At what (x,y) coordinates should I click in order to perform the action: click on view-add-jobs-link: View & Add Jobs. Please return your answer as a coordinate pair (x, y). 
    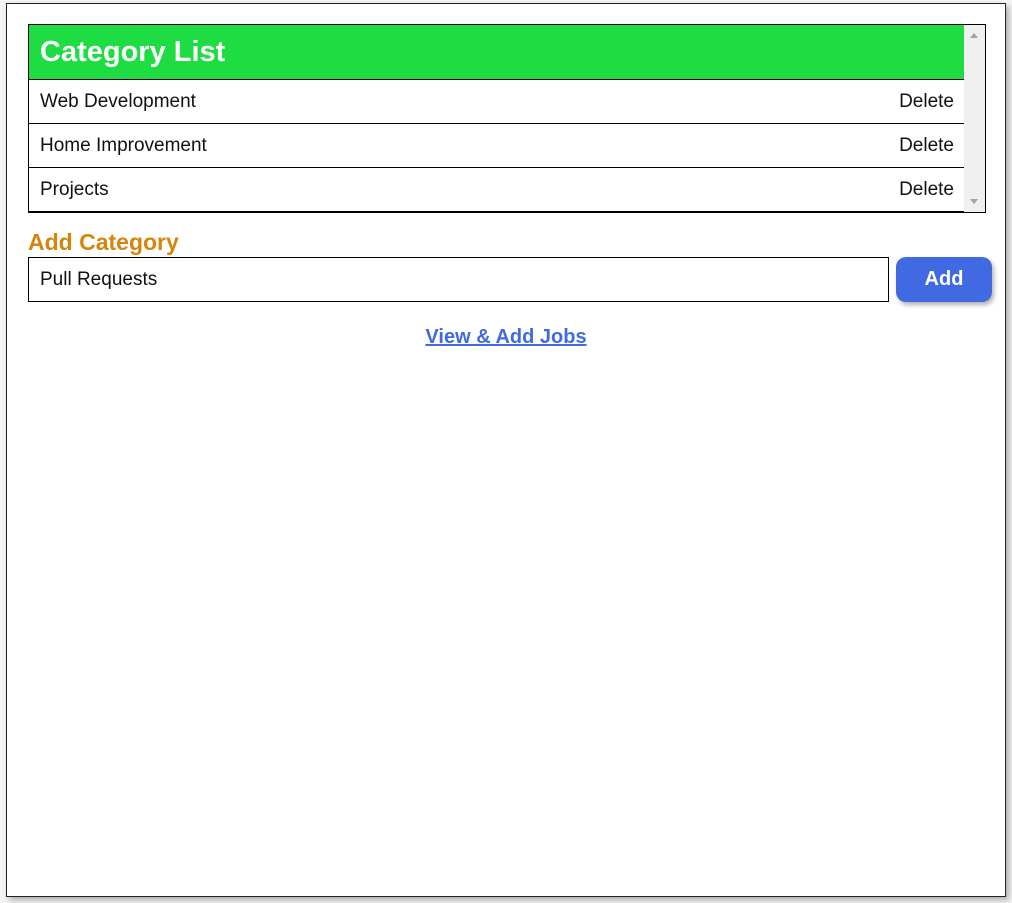
    Looking at the image, I should click on (506, 337).